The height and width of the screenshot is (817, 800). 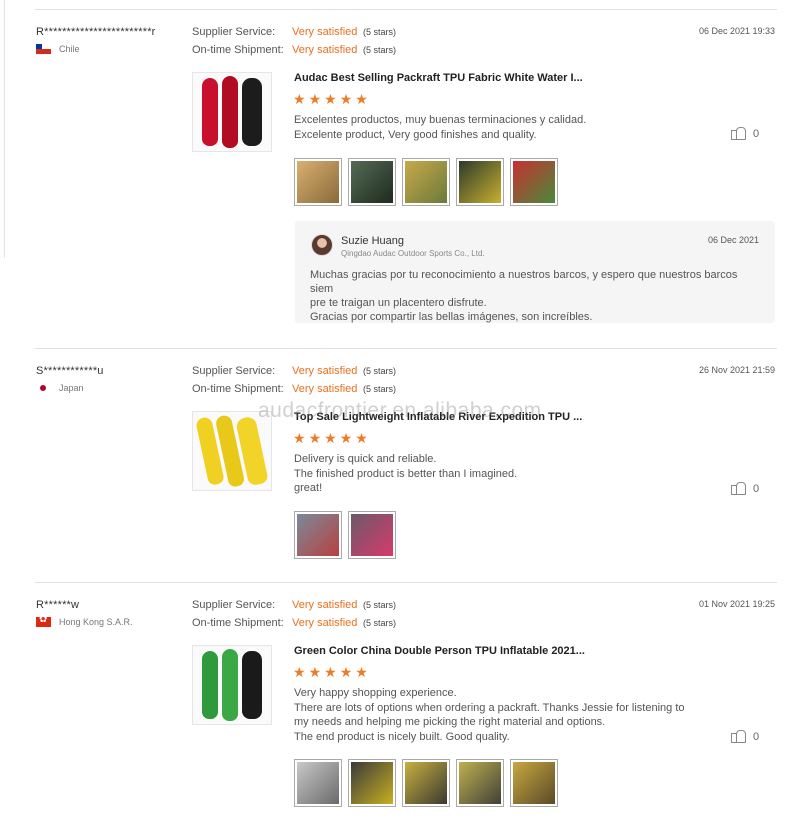 What do you see at coordinates (69, 49) in the screenshot?
I see `country-name: Chile` at bounding box center [69, 49].